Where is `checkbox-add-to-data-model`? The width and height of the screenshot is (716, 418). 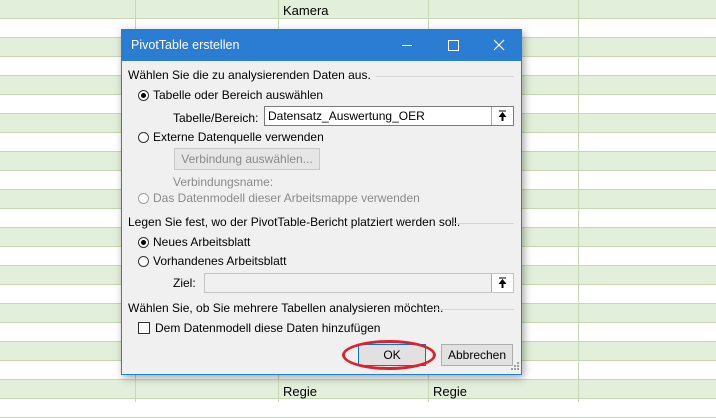
checkbox-add-to-data-model is located at coordinates (144, 328).